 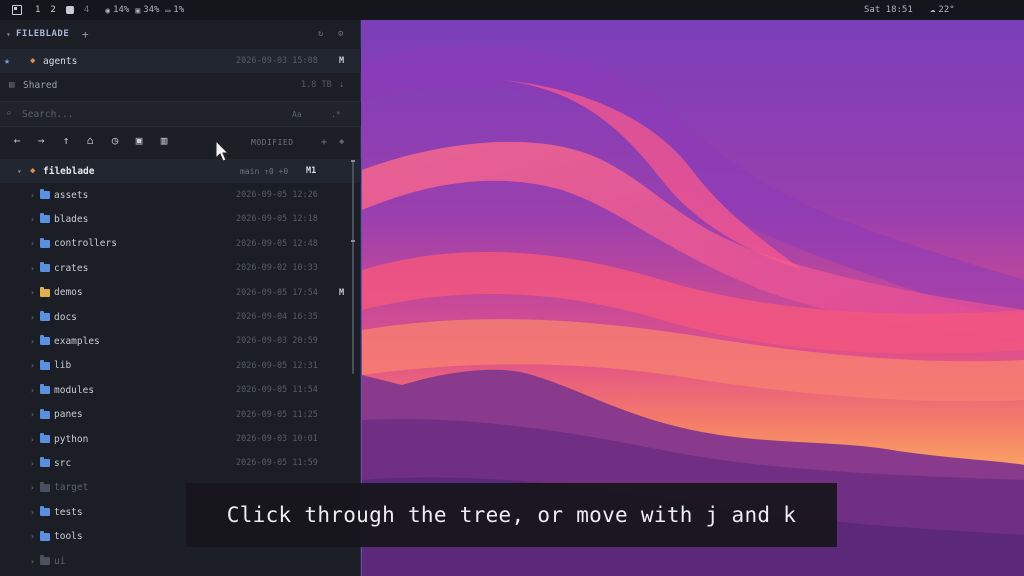 I want to click on match-case-toggle: Aa, so click(x=297, y=114).